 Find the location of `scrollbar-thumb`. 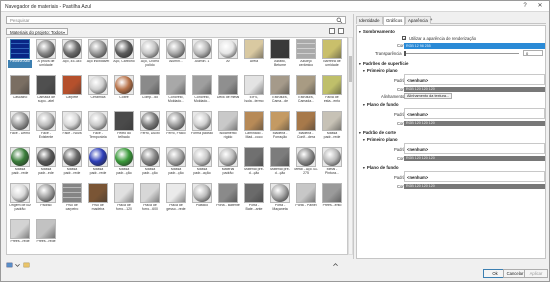

scrollbar-thumb is located at coordinates (350, 69).